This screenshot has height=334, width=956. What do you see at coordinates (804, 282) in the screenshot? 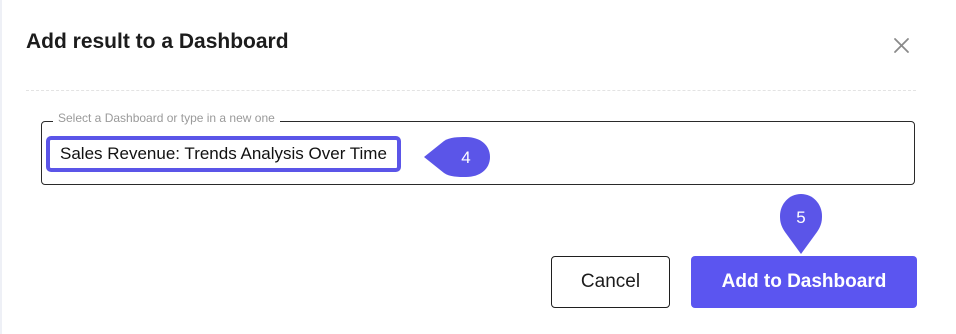
I see `add-to-dashboard-button: Add to Dashboard` at bounding box center [804, 282].